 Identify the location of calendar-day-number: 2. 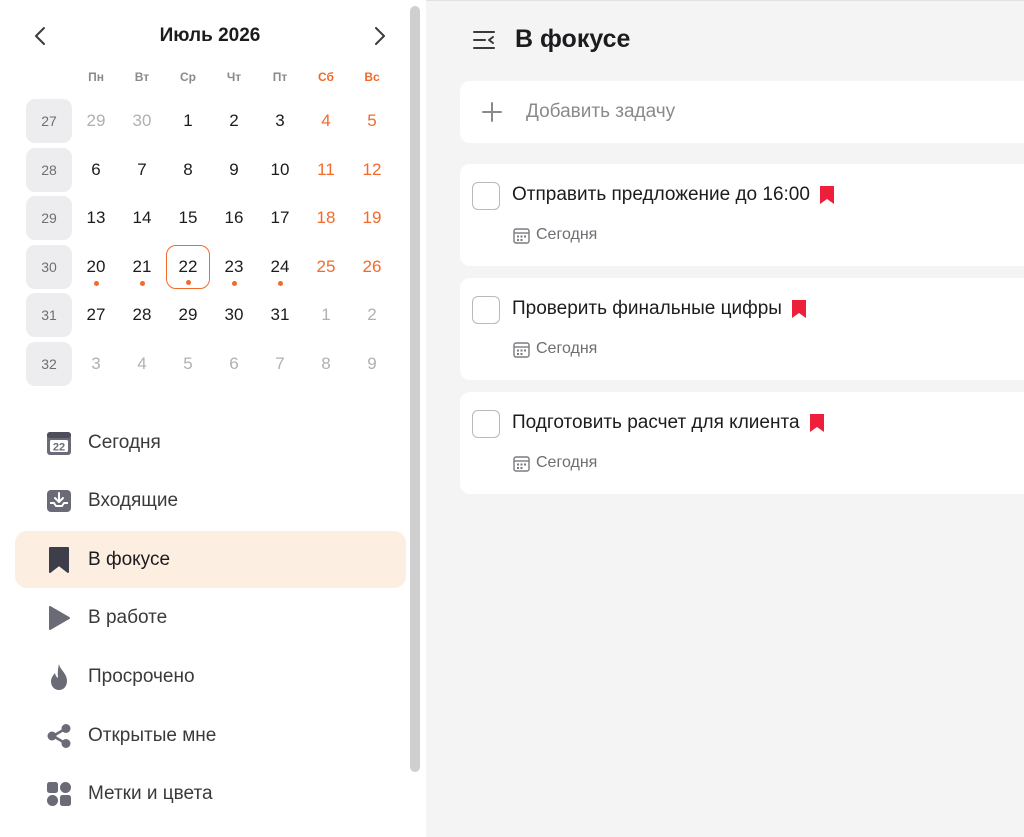
(234, 120).